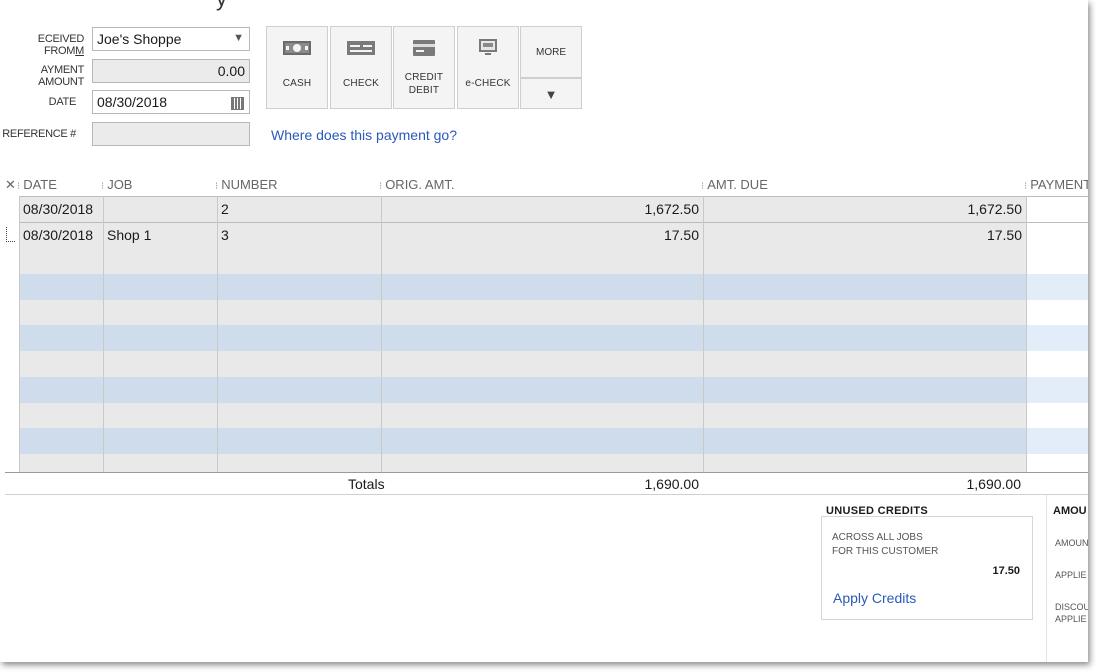 This screenshot has width=1097, height=672. I want to click on credit-debit-label: CREDIT DEBIT, so click(424, 84).